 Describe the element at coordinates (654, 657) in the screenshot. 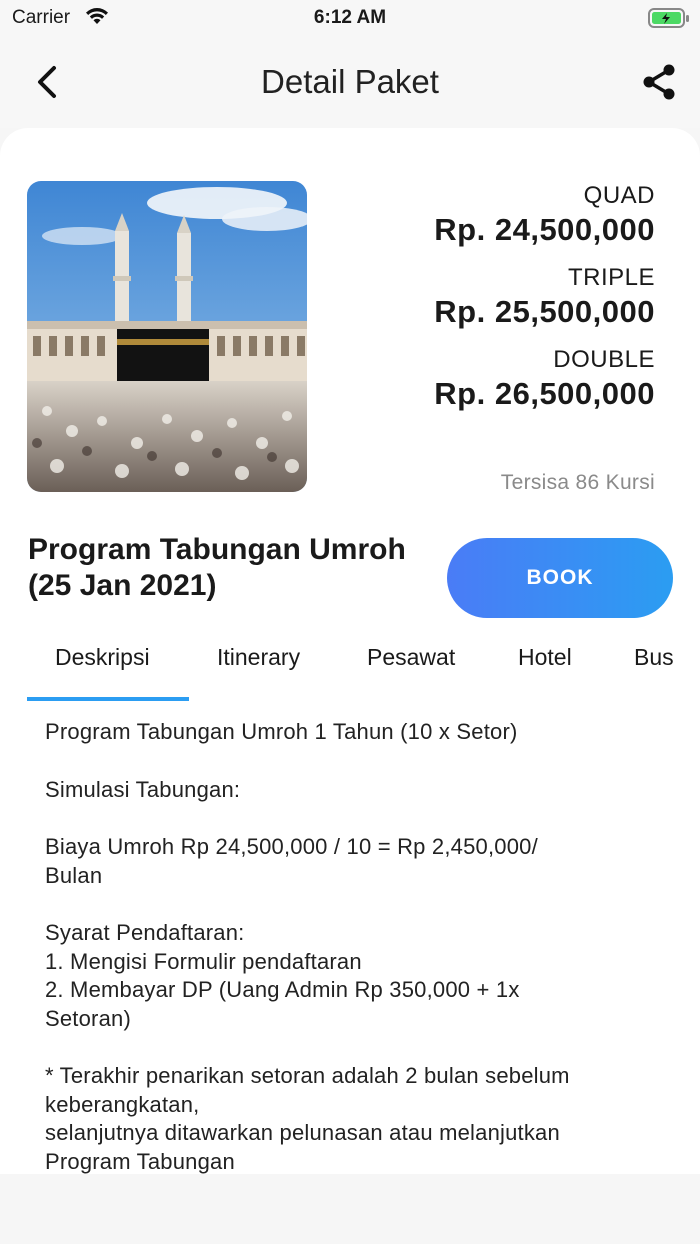

I see `tab-bus: Bus` at that location.